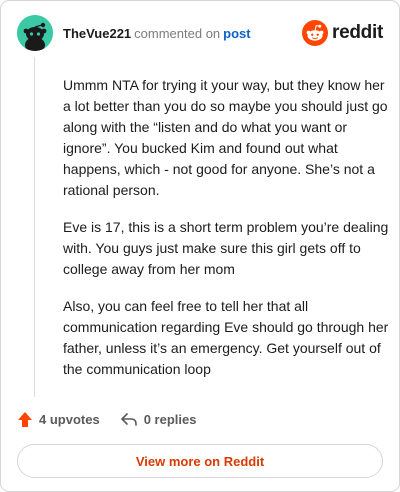  I want to click on reddit-brand: reddit, so click(342, 33).